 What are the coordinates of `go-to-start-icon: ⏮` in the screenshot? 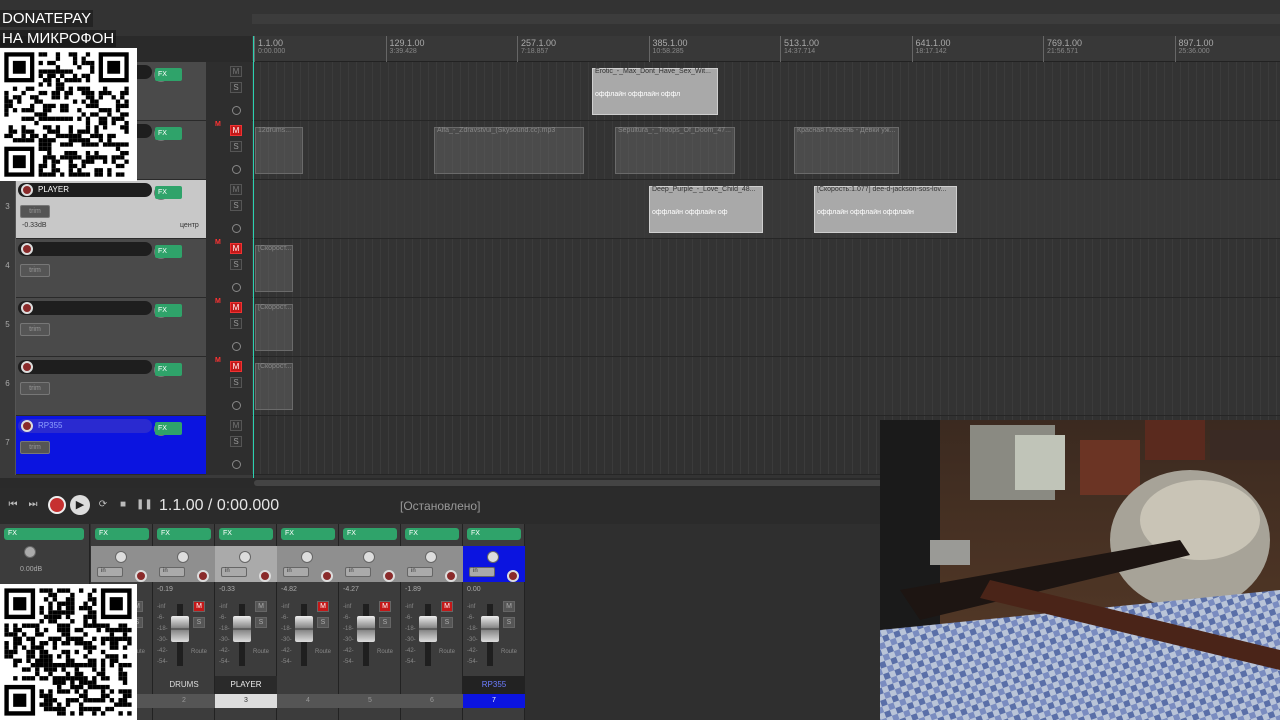 It's located at (13, 505).